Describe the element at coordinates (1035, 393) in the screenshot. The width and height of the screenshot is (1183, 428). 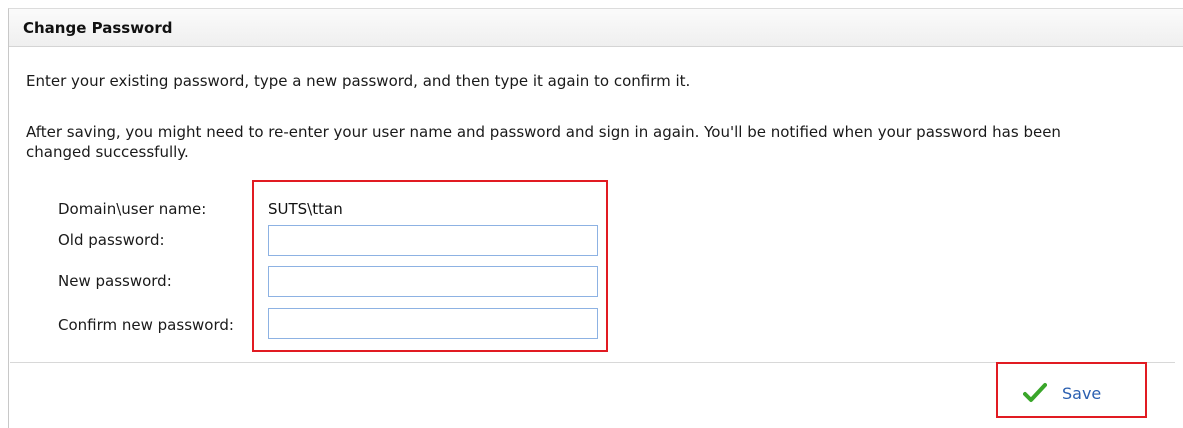
I see `check-icon` at that location.